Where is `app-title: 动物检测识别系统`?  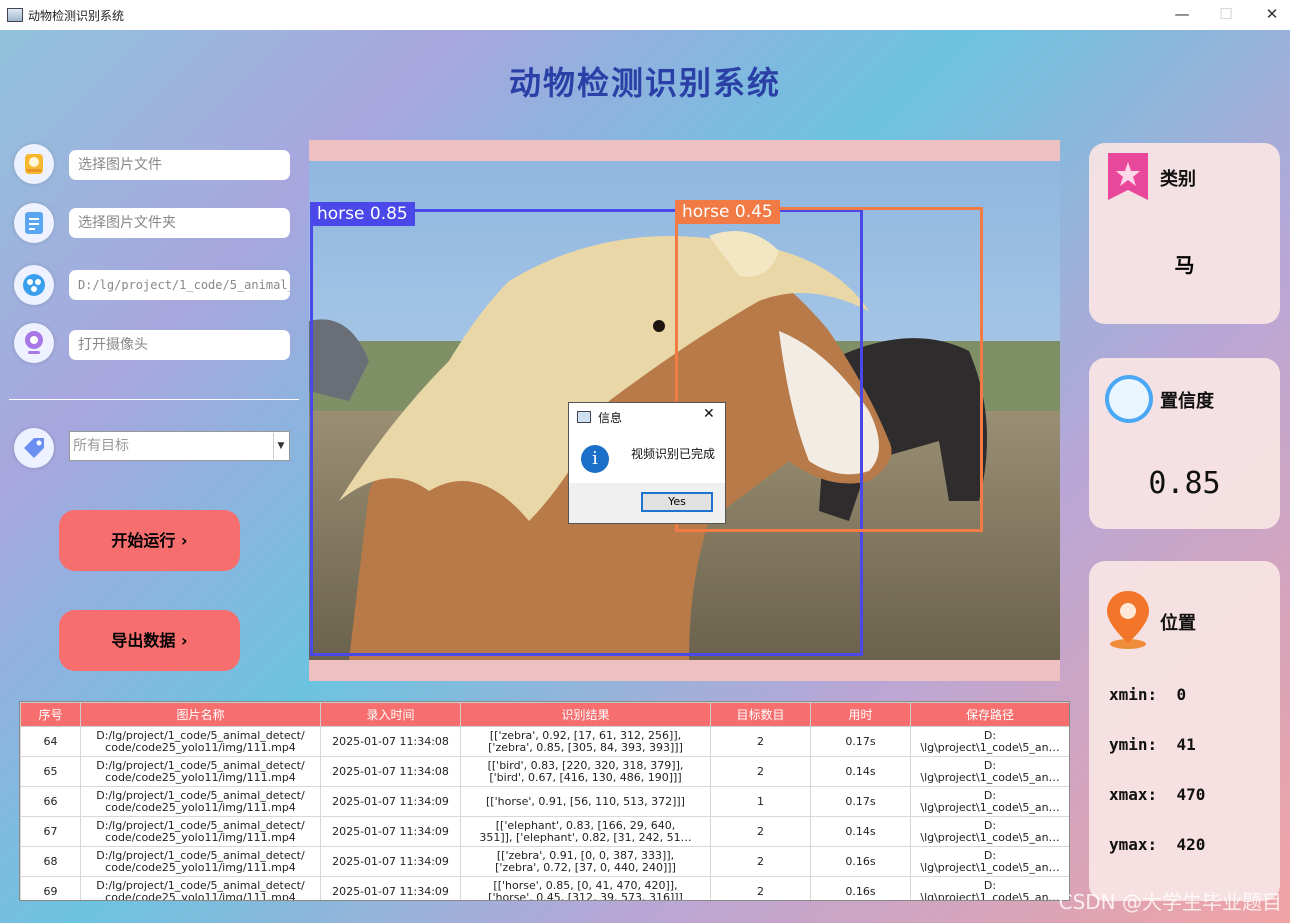 app-title: 动物检测识别系统 is located at coordinates (644, 83).